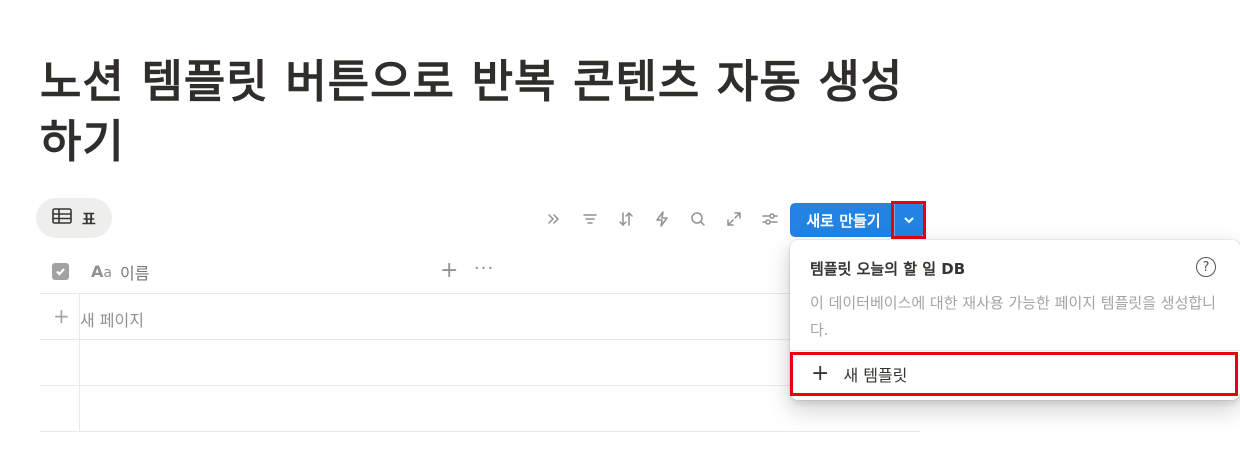 The image size is (1240, 470). Describe the element at coordinates (480, 317) in the screenshot. I see `new-page-row: + 새 페이지` at that location.